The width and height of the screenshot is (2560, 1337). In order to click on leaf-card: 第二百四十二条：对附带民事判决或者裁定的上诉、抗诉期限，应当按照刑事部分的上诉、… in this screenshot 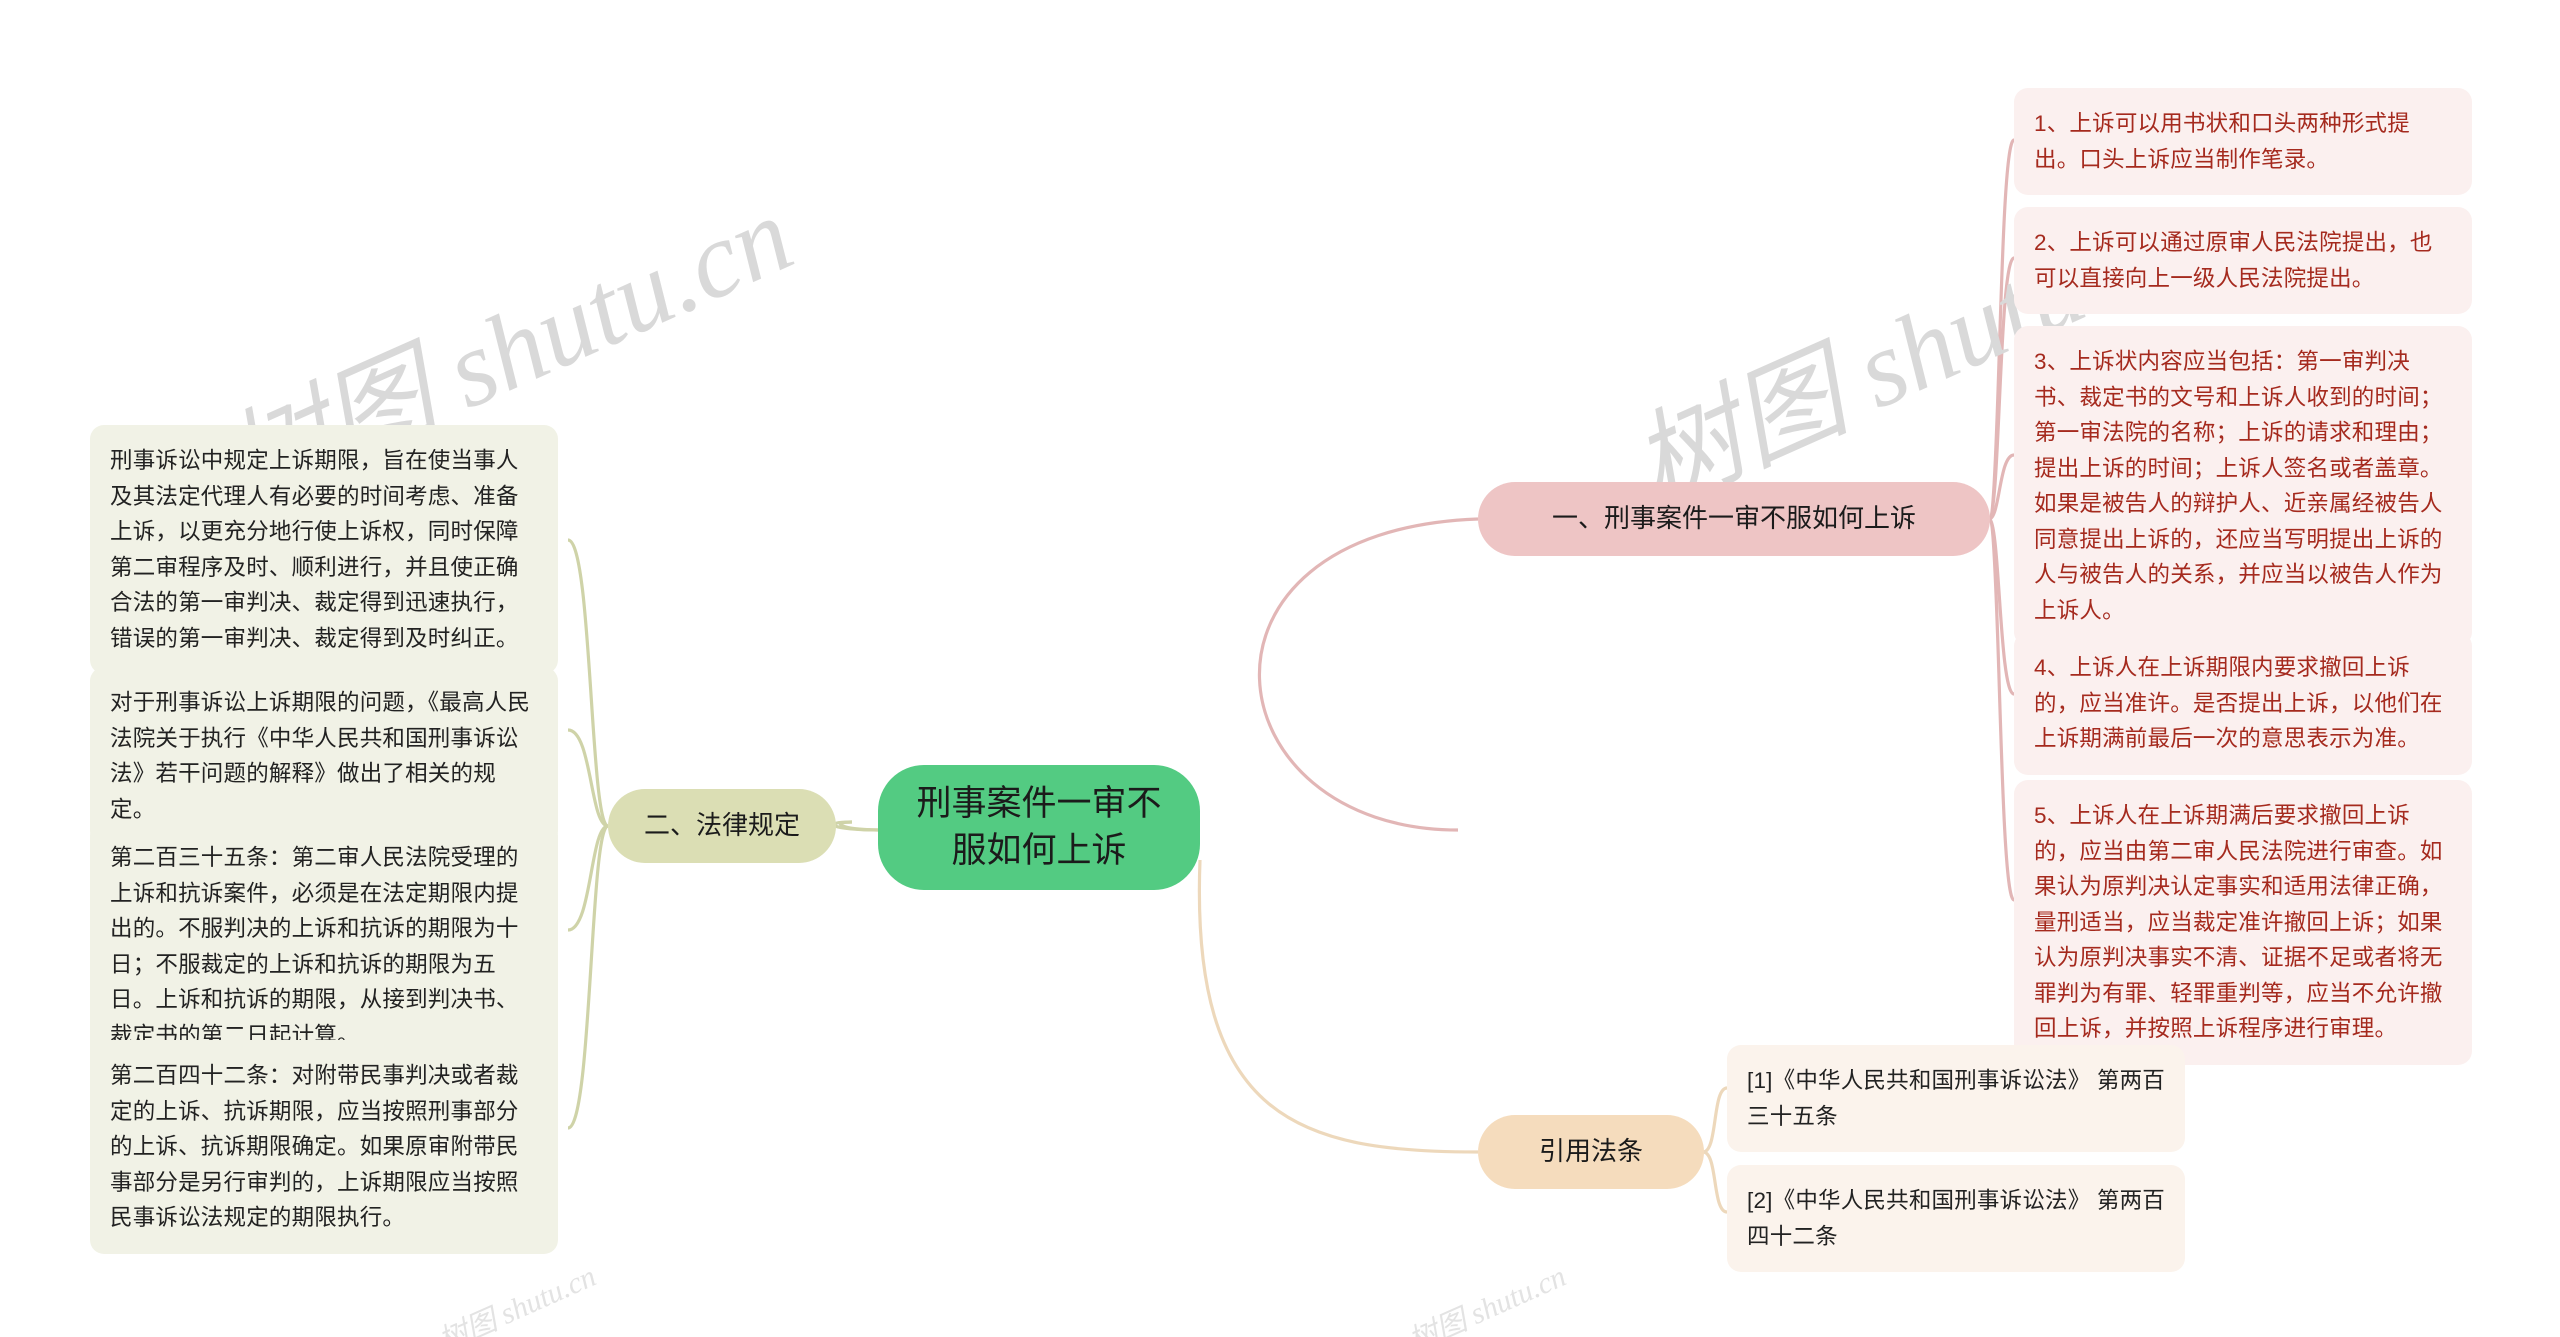, I will do `click(324, 1147)`.